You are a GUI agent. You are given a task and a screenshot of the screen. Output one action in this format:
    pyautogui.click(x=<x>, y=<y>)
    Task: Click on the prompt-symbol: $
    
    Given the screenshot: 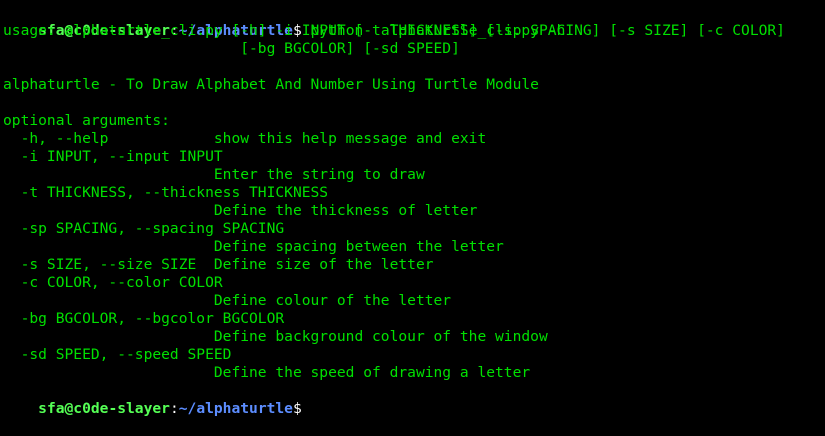 What is the action you would take?
    pyautogui.click(x=297, y=408)
    